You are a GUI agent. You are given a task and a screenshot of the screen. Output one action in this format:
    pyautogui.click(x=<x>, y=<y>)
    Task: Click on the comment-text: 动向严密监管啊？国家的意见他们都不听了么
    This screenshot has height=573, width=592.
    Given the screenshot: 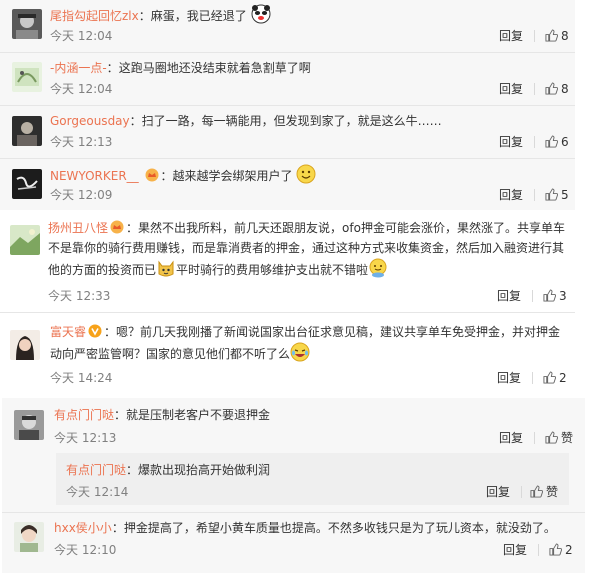 What is the action you would take?
    pyautogui.click(x=170, y=354)
    